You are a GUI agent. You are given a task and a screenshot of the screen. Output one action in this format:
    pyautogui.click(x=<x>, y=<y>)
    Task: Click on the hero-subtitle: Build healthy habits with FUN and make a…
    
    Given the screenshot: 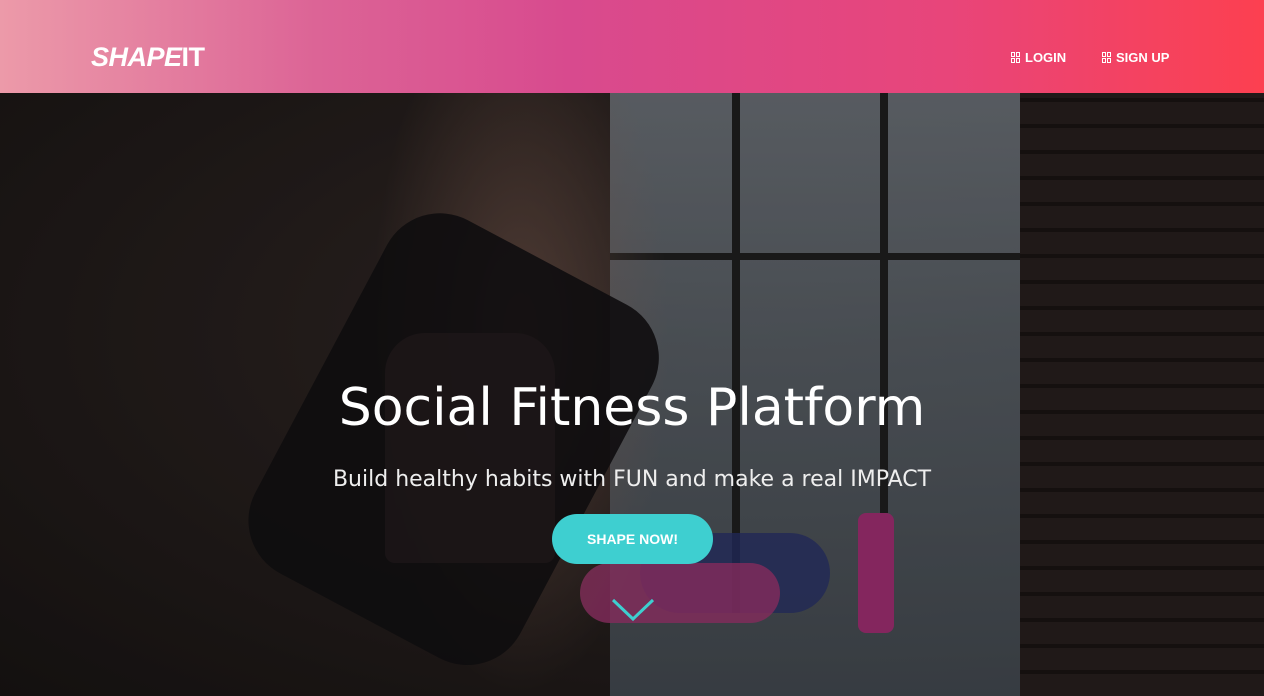 What is the action you would take?
    pyautogui.click(x=632, y=479)
    